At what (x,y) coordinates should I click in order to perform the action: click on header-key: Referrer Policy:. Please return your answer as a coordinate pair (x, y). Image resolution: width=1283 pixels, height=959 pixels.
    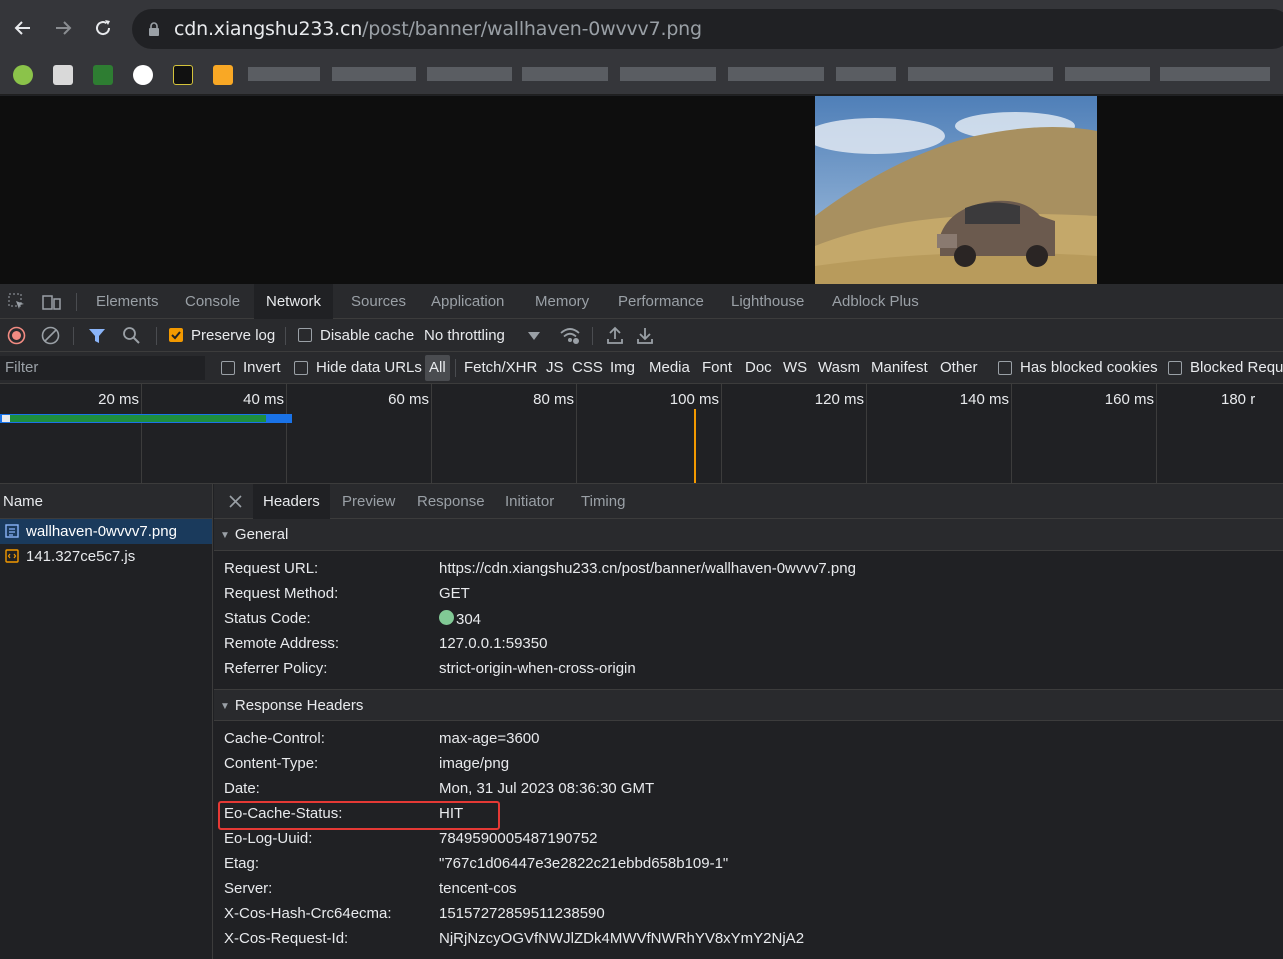
    Looking at the image, I should click on (276, 668).